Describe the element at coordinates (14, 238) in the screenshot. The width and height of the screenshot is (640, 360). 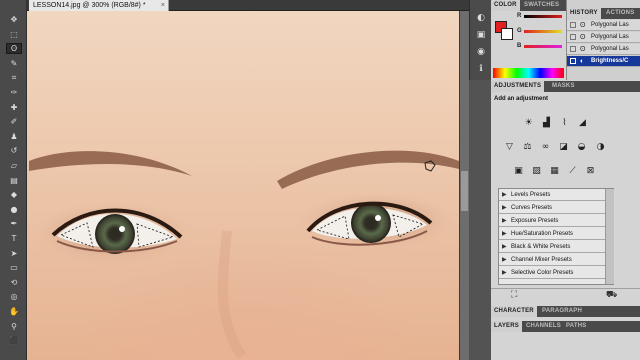
I see `type-tool-icon: T` at that location.